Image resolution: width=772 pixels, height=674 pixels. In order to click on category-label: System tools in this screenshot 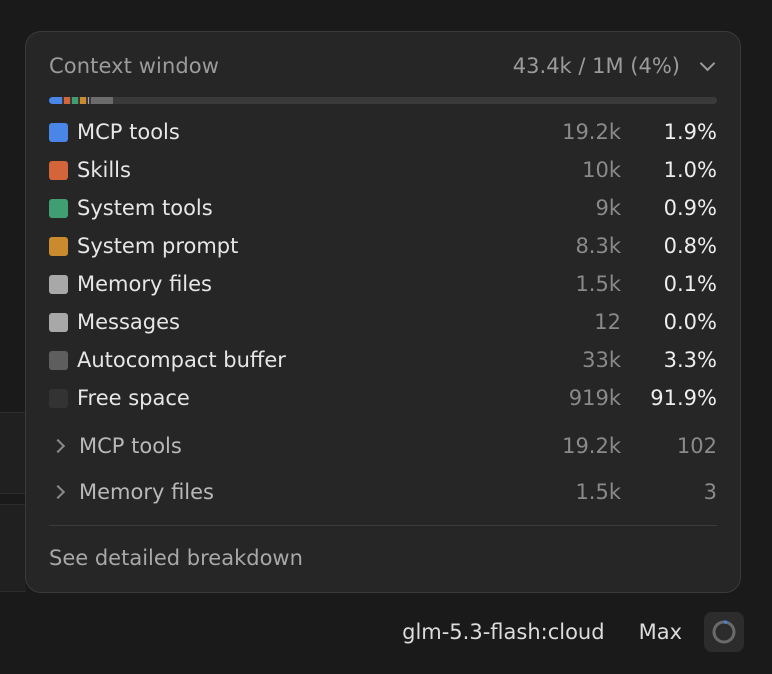, I will do `click(145, 208)`.